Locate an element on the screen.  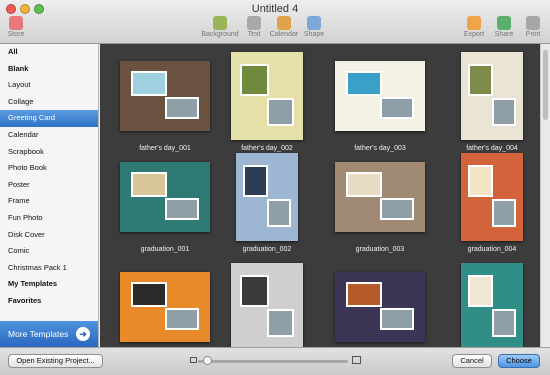
sidebar-item-disk-cover: Disk Cover is located at coordinates (49, 235).